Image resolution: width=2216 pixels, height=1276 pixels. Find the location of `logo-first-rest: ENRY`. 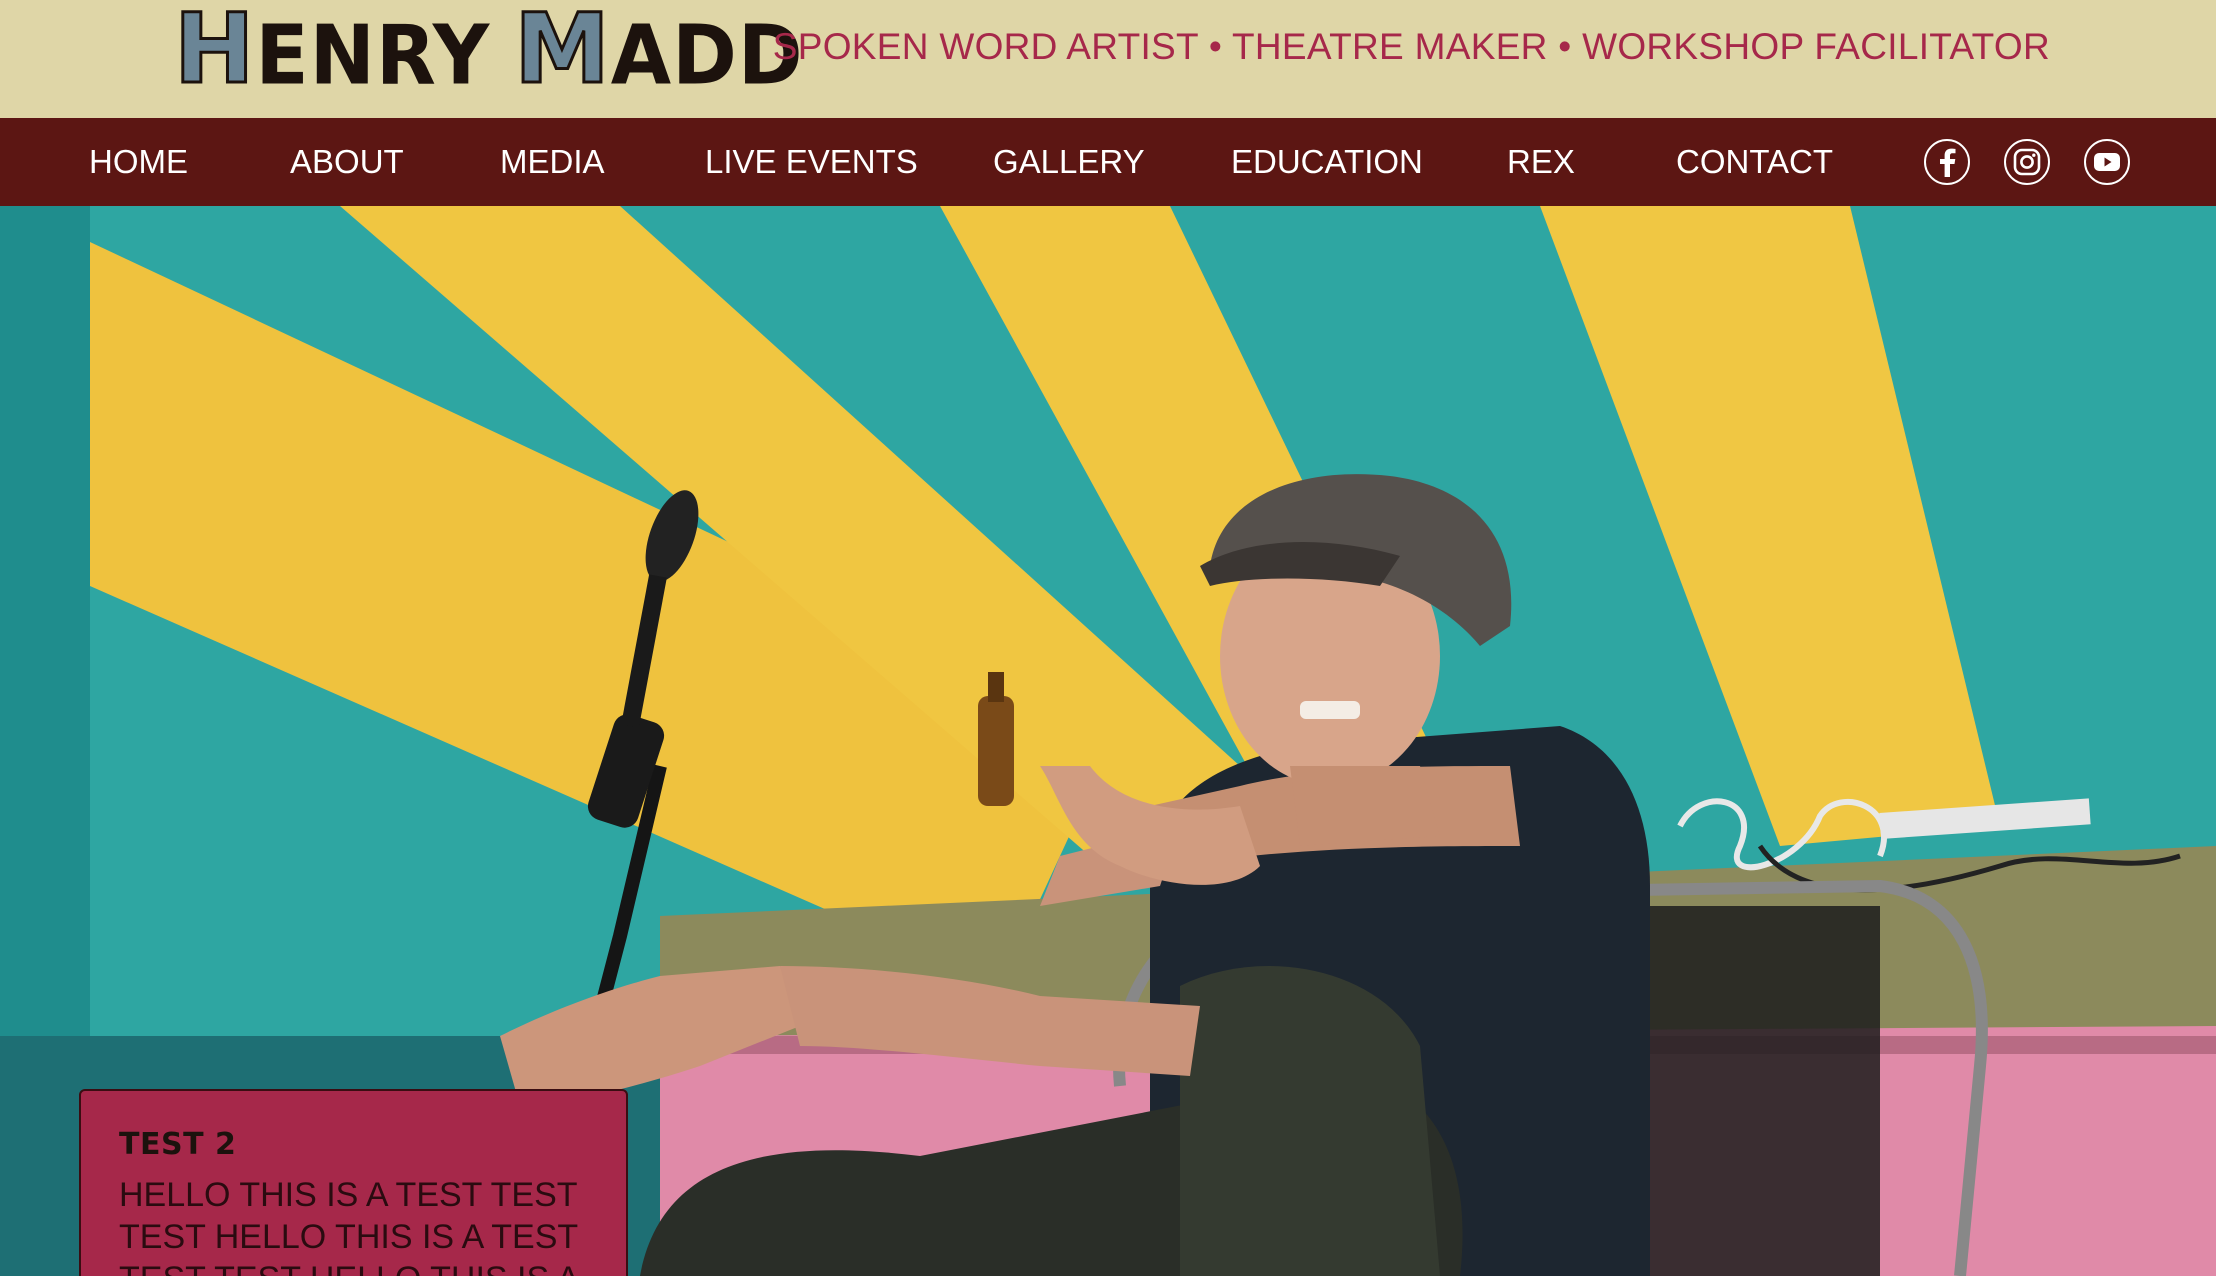

logo-first-rest: ENRY is located at coordinates (373, 56).